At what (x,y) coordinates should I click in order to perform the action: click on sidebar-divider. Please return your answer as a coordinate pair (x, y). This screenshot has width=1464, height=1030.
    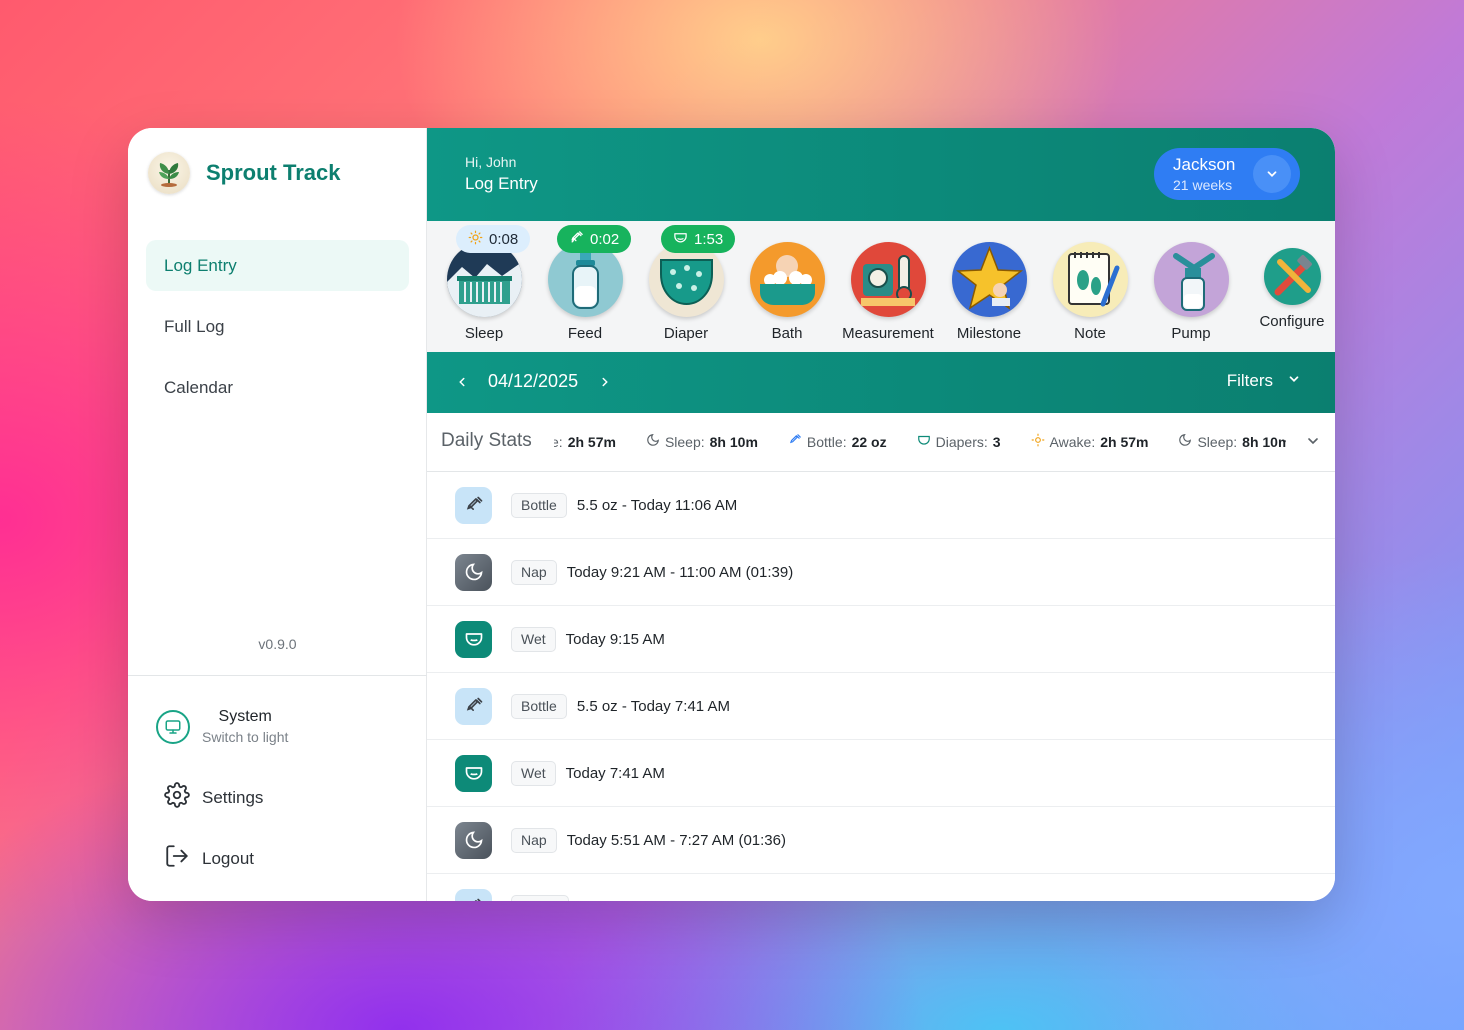
    Looking at the image, I should click on (277, 675).